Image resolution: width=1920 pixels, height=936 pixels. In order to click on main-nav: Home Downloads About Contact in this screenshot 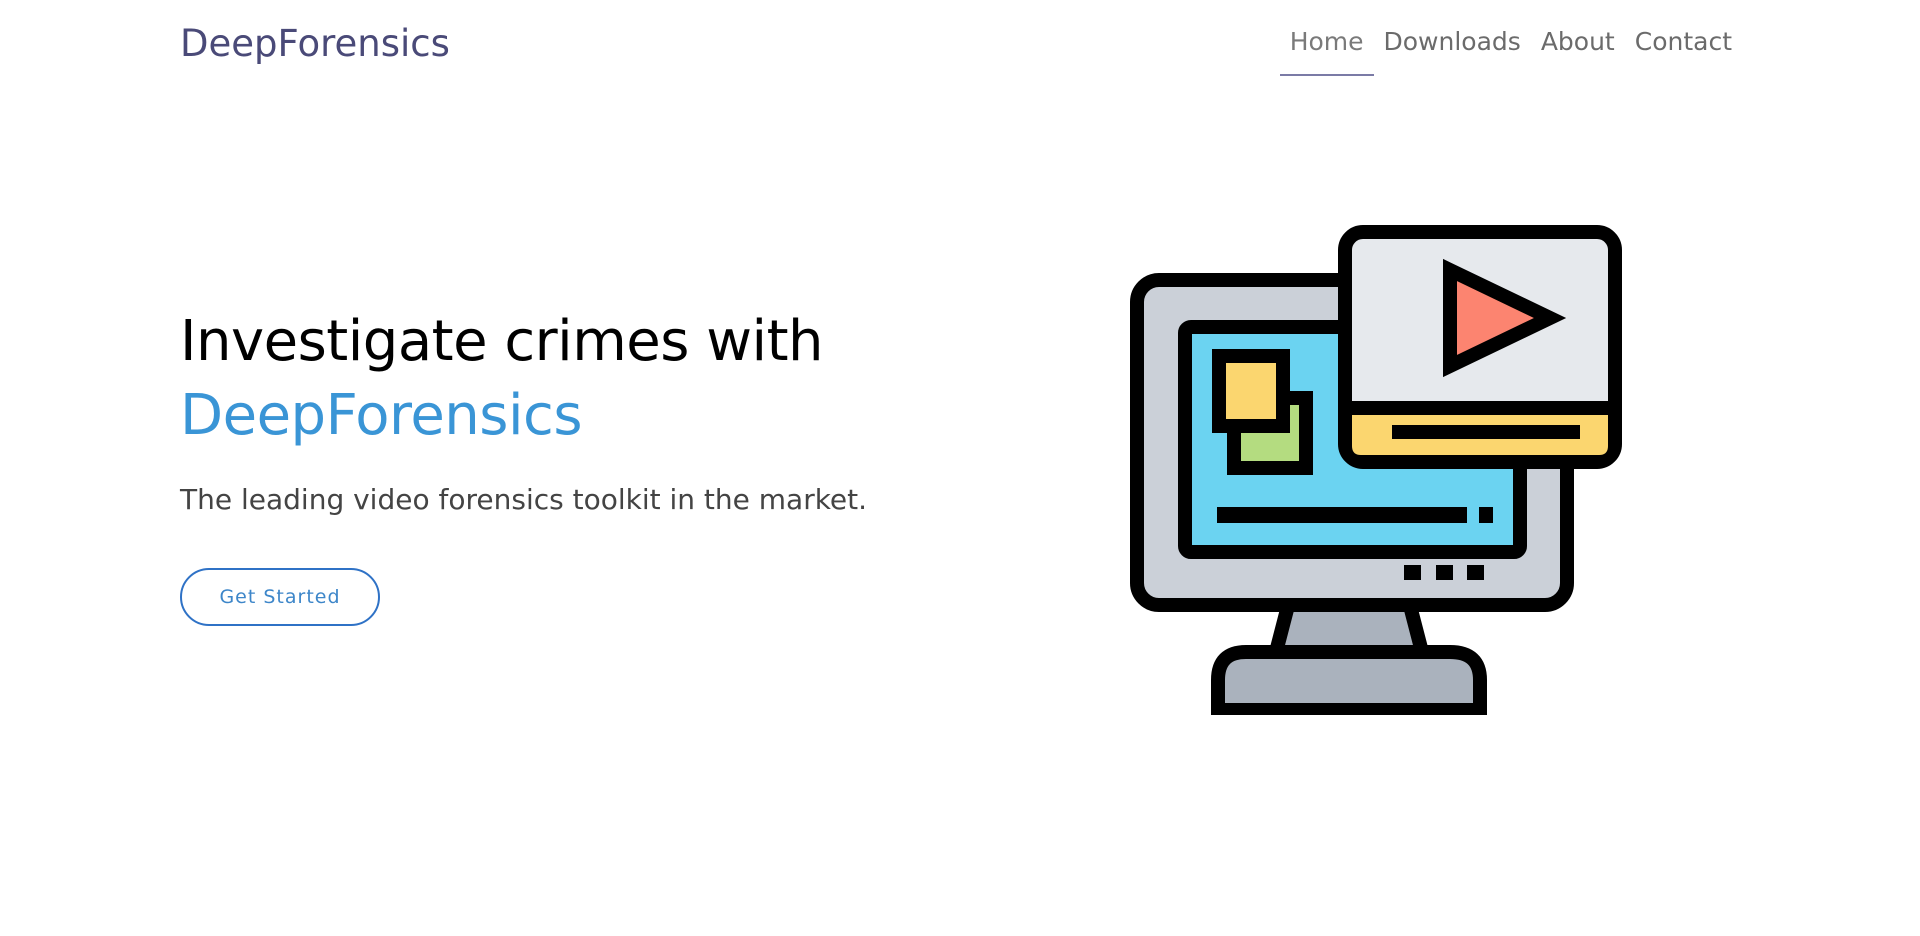, I will do `click(1510, 49)`.